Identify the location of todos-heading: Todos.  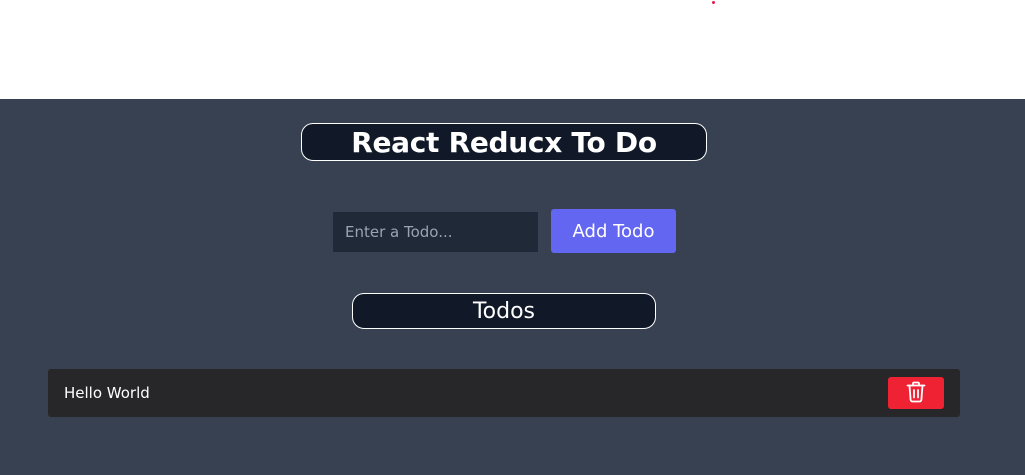
(504, 311).